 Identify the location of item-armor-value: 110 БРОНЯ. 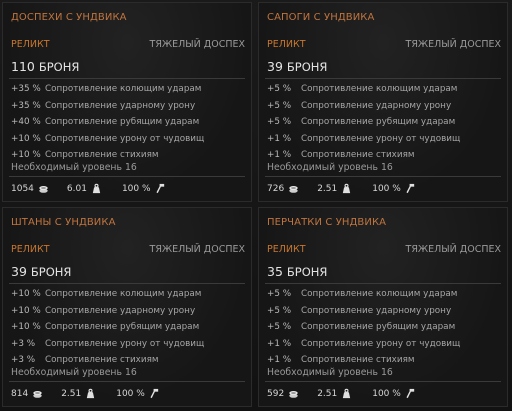
(45, 66).